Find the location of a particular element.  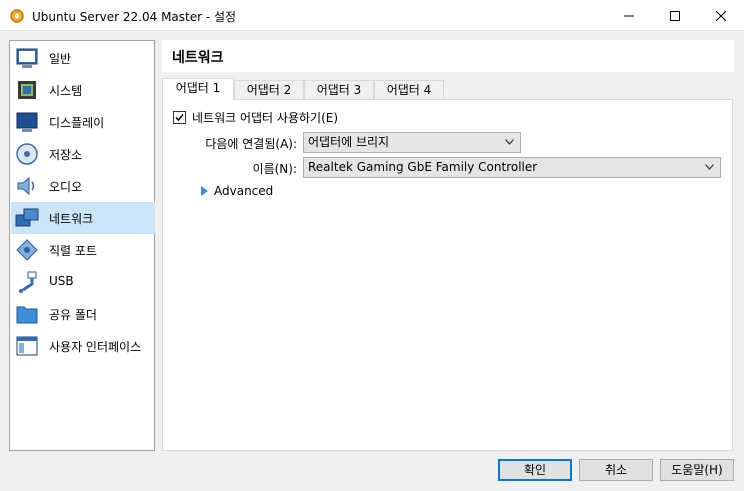

close-icon is located at coordinates (721, 15).